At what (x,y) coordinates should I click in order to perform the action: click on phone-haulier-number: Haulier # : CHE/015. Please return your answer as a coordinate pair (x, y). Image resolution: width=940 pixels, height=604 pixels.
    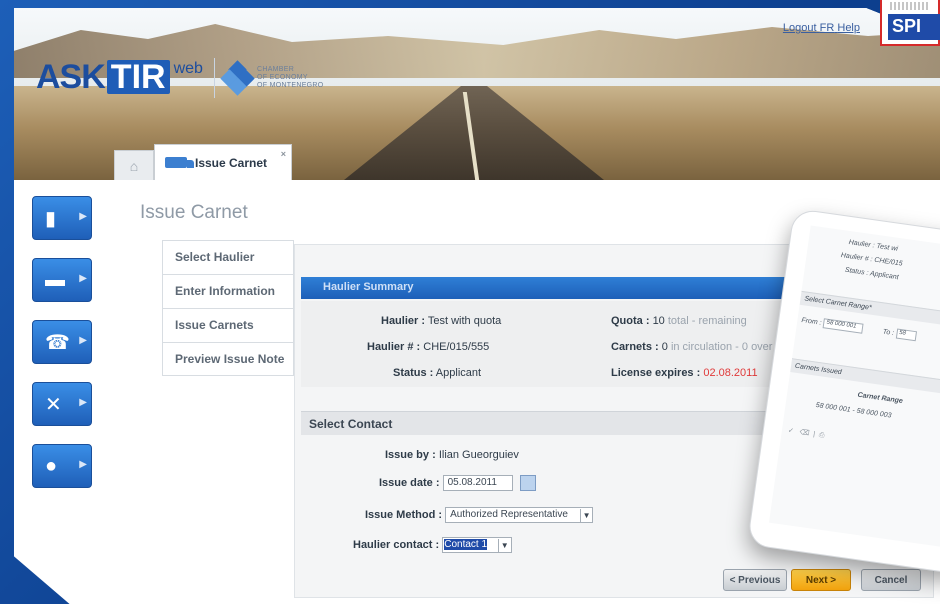
    Looking at the image, I should click on (871, 260).